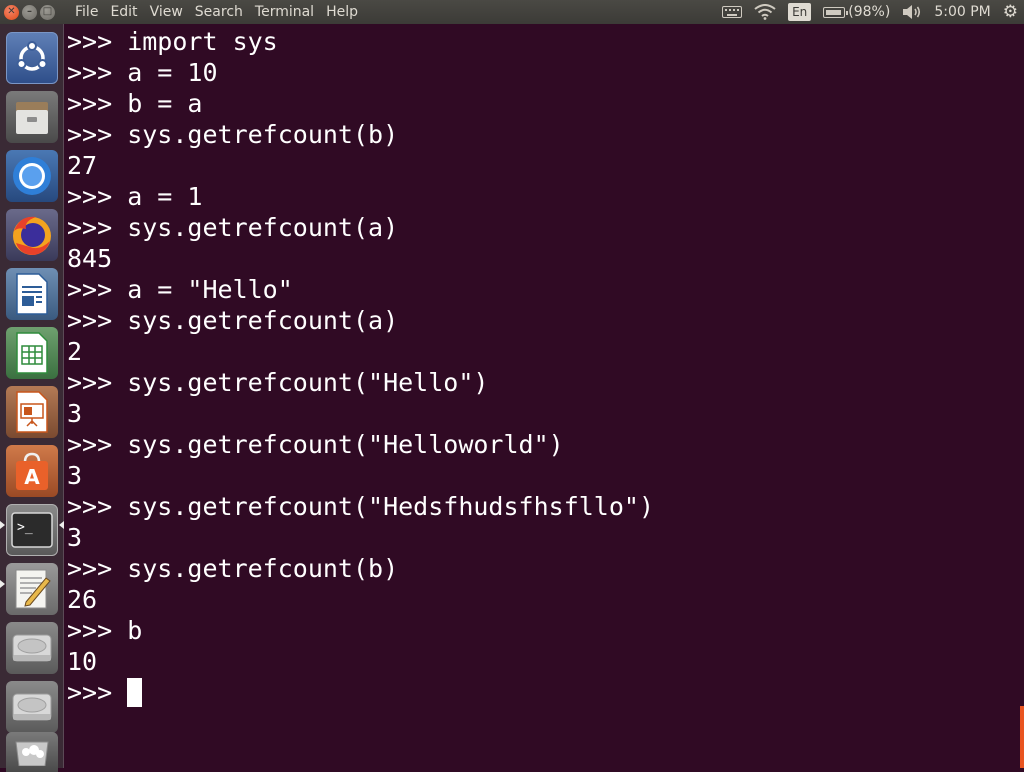  I want to click on minimize-icon: –, so click(29, 12).